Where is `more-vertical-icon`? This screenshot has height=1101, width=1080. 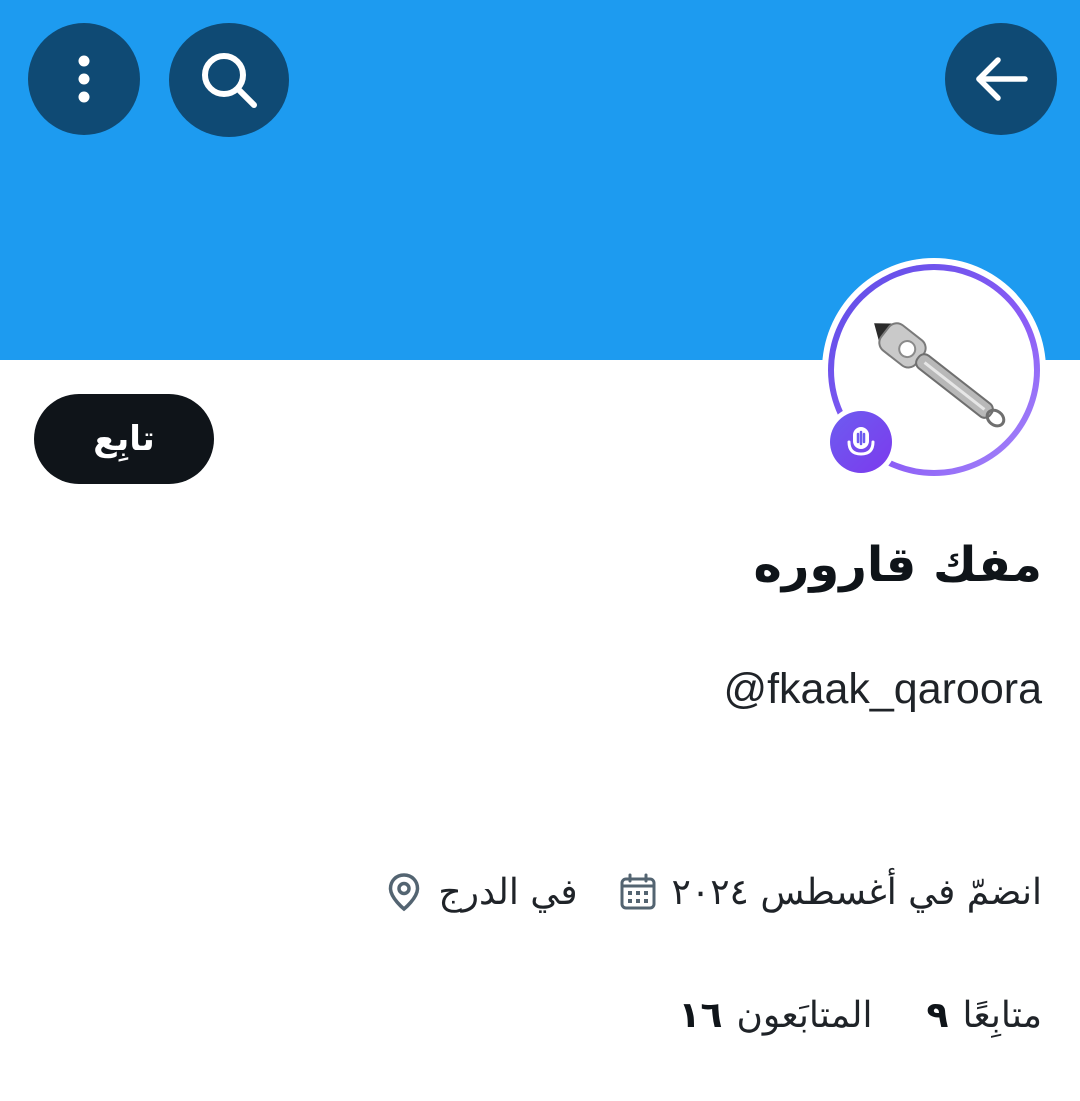 more-vertical-icon is located at coordinates (84, 79).